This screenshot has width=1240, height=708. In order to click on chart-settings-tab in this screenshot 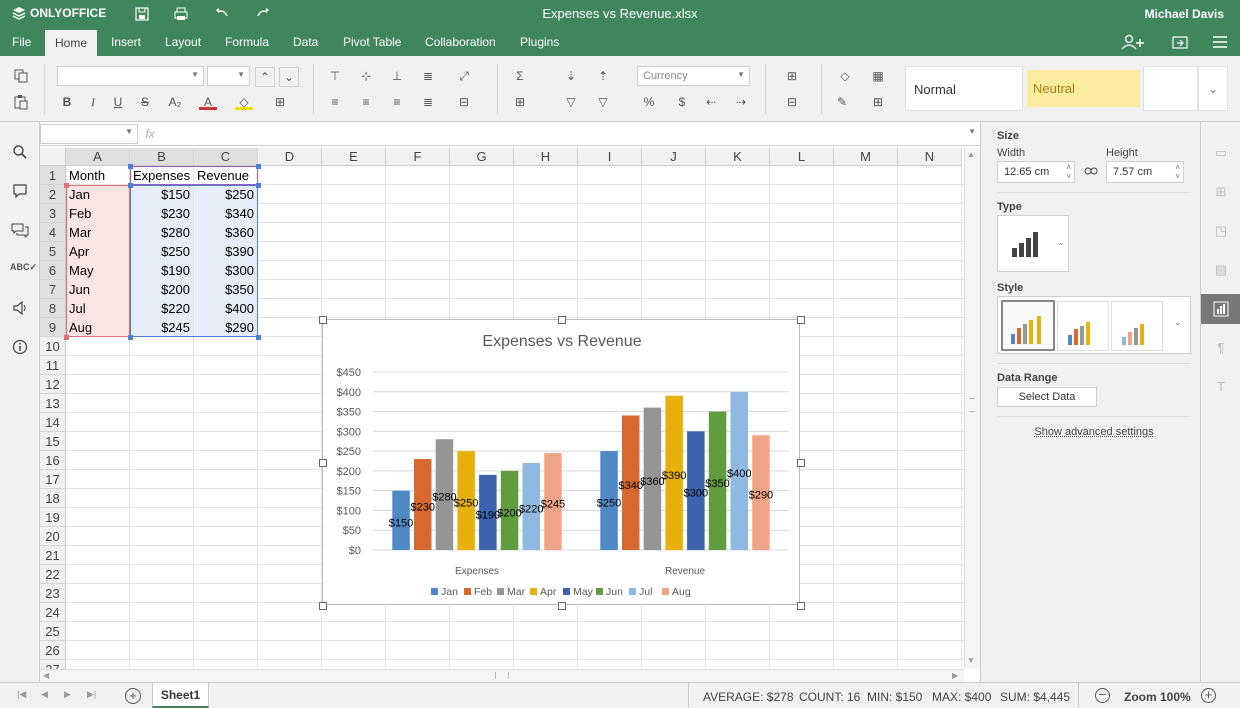, I will do `click(1220, 309)`.